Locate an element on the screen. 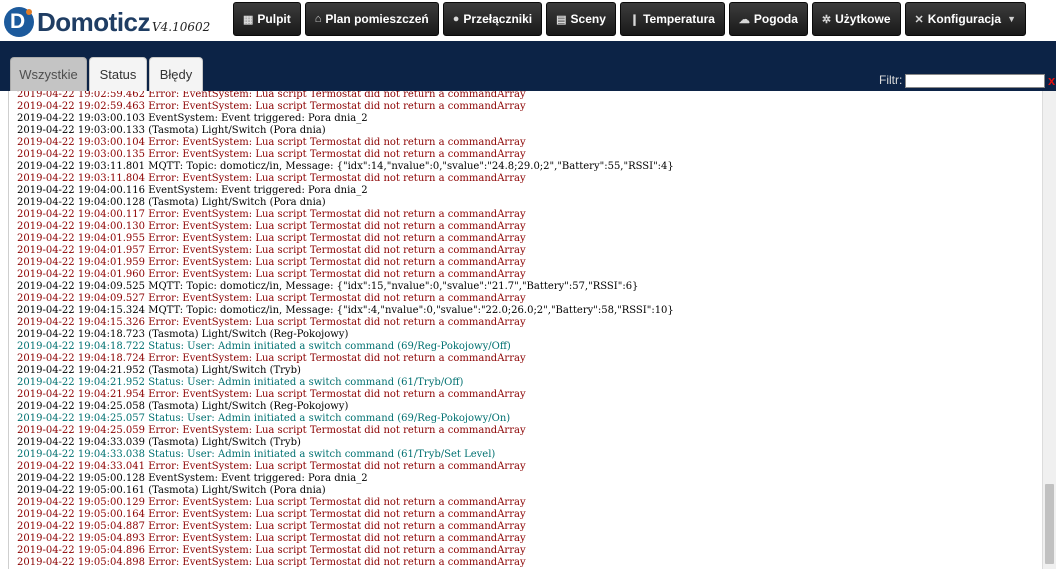 This screenshot has height=569, width=1056. nav-button-1: ⌂ Plan pomieszczeń is located at coordinates (371, 19).